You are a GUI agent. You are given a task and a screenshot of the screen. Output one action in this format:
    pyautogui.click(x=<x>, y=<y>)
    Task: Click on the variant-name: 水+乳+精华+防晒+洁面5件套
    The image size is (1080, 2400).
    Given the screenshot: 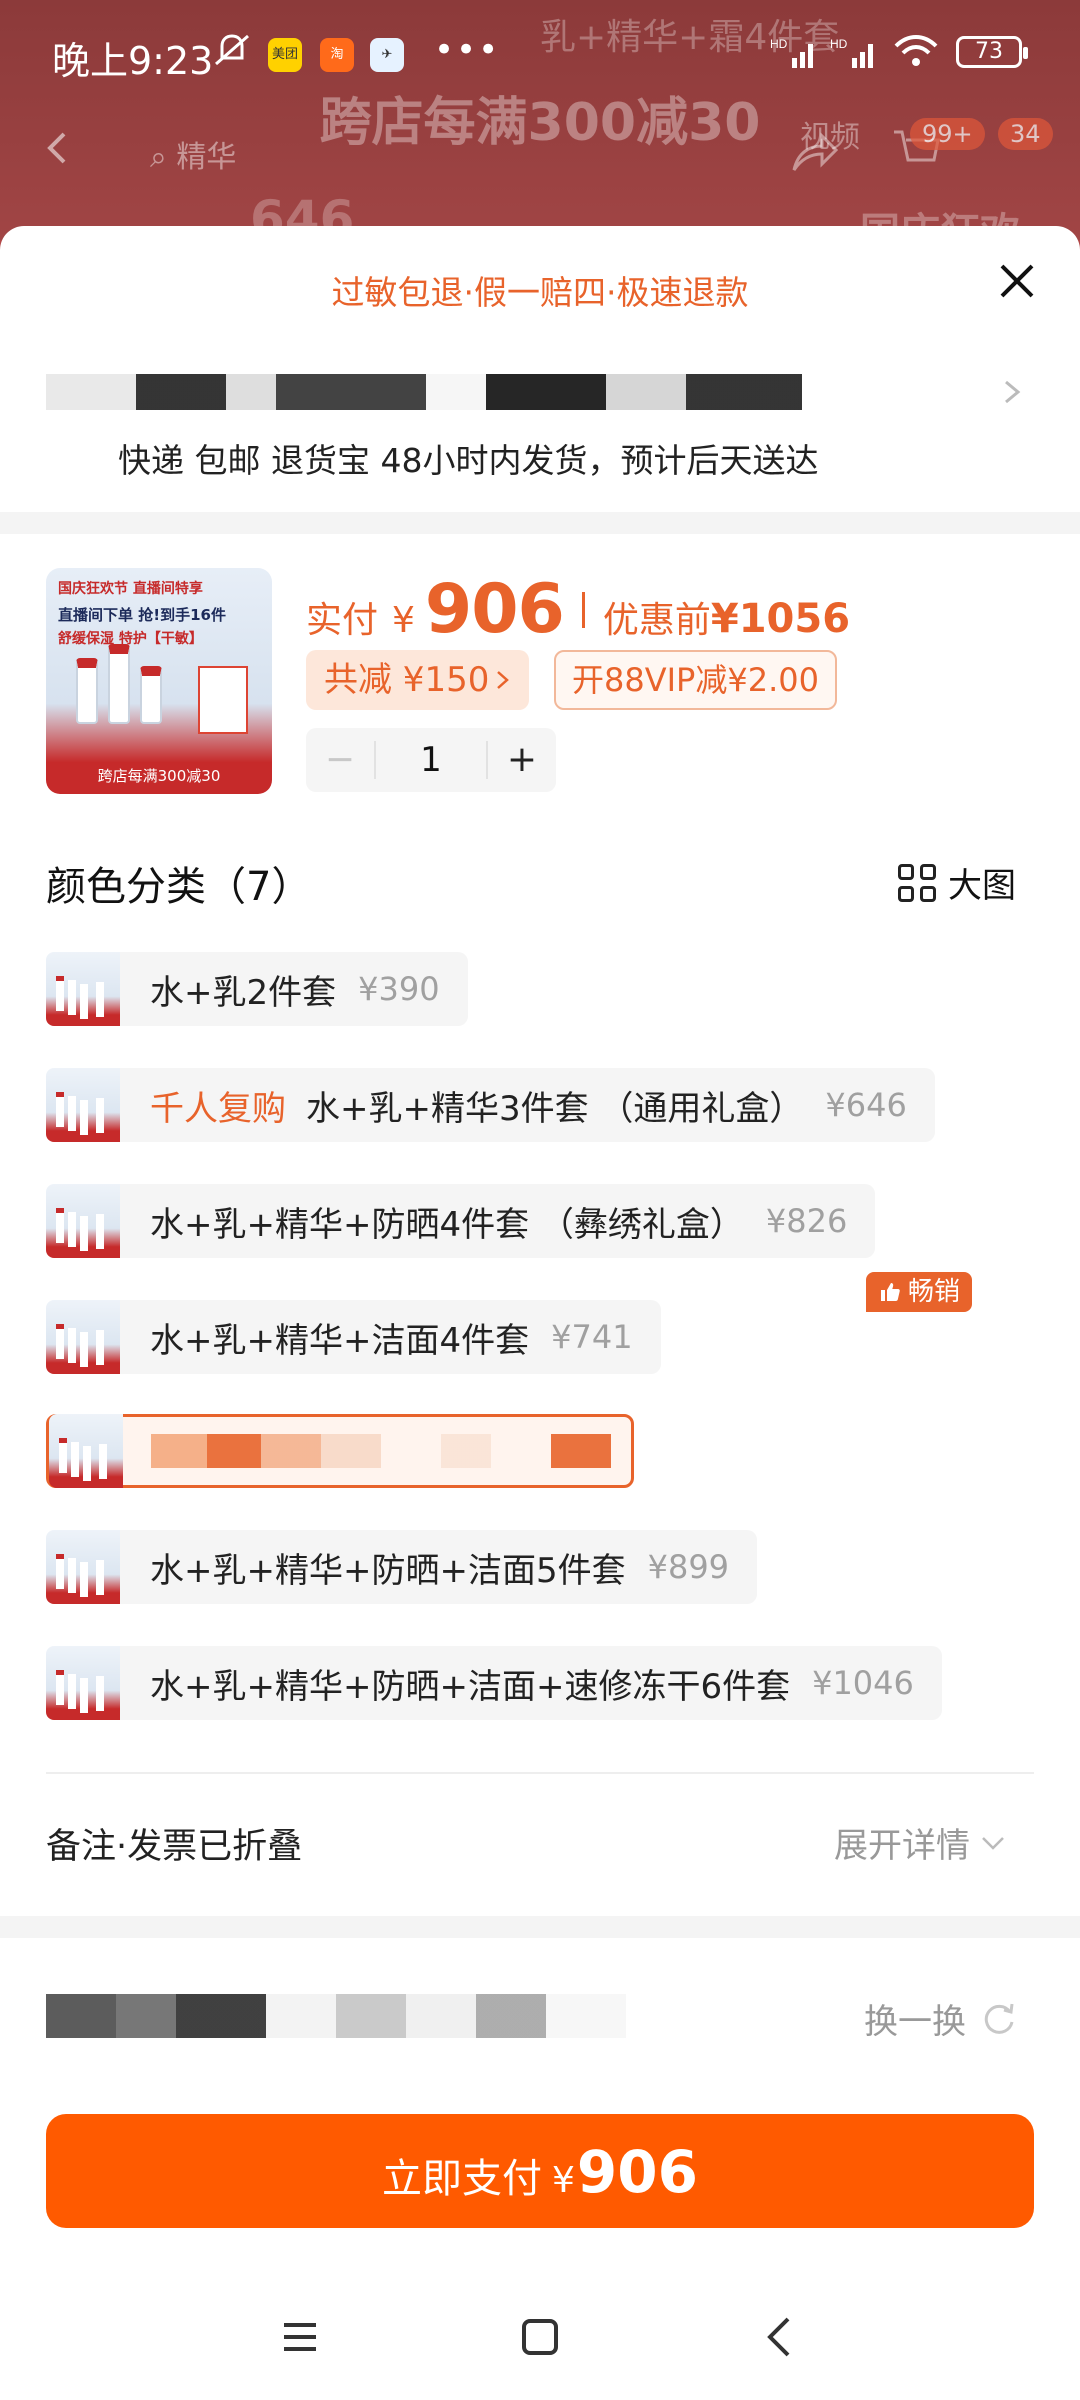 What is the action you would take?
    pyautogui.click(x=388, y=1570)
    